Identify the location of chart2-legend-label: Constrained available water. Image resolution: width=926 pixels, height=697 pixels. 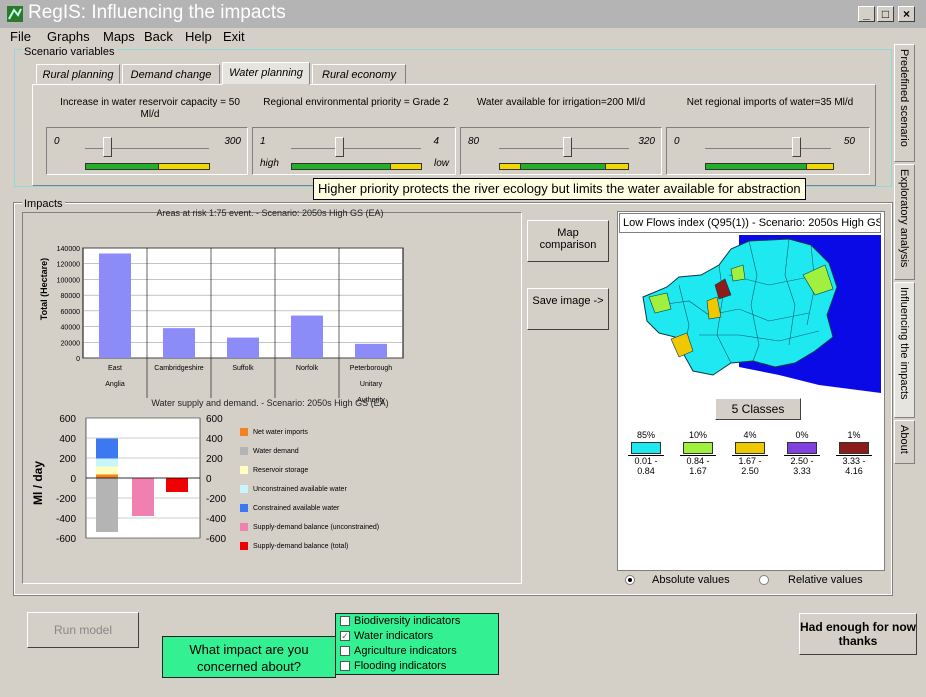
(296, 508).